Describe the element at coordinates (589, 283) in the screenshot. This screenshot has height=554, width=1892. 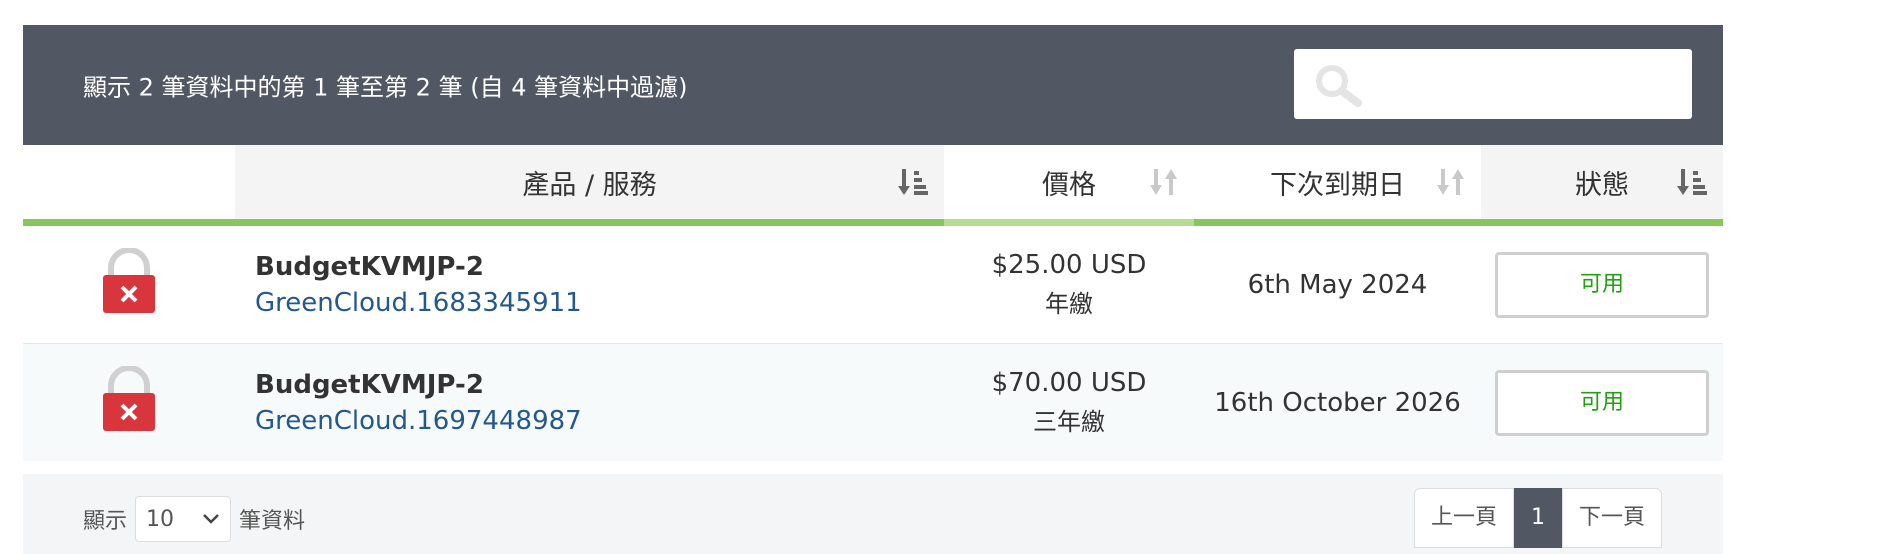
I see `row-product-cell: BudgetKVMJP-2 GreenCloud.1683345911` at that location.